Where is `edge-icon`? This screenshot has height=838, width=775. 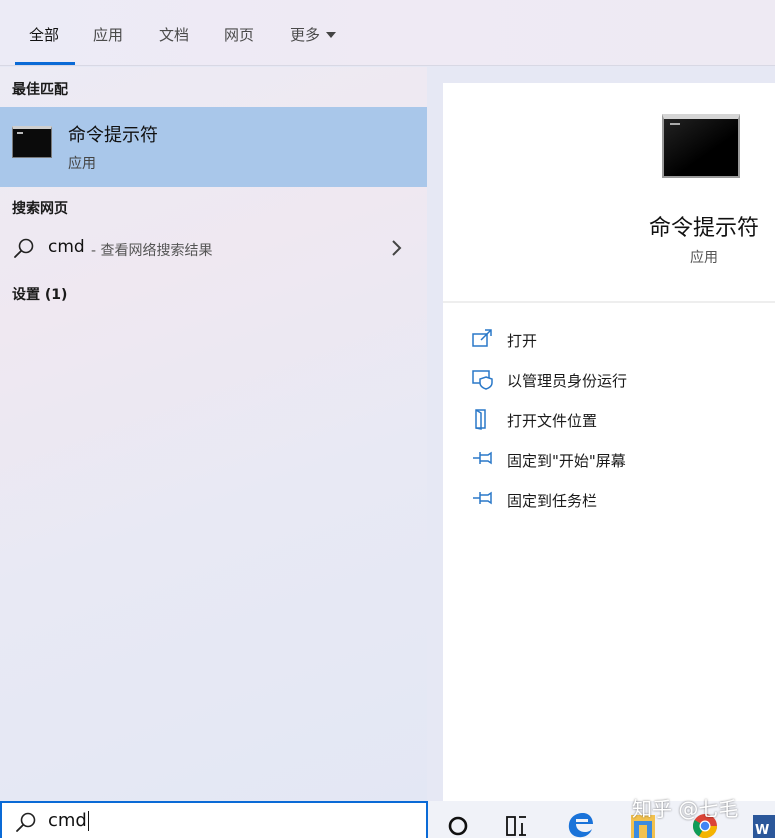 edge-icon is located at coordinates (581, 819).